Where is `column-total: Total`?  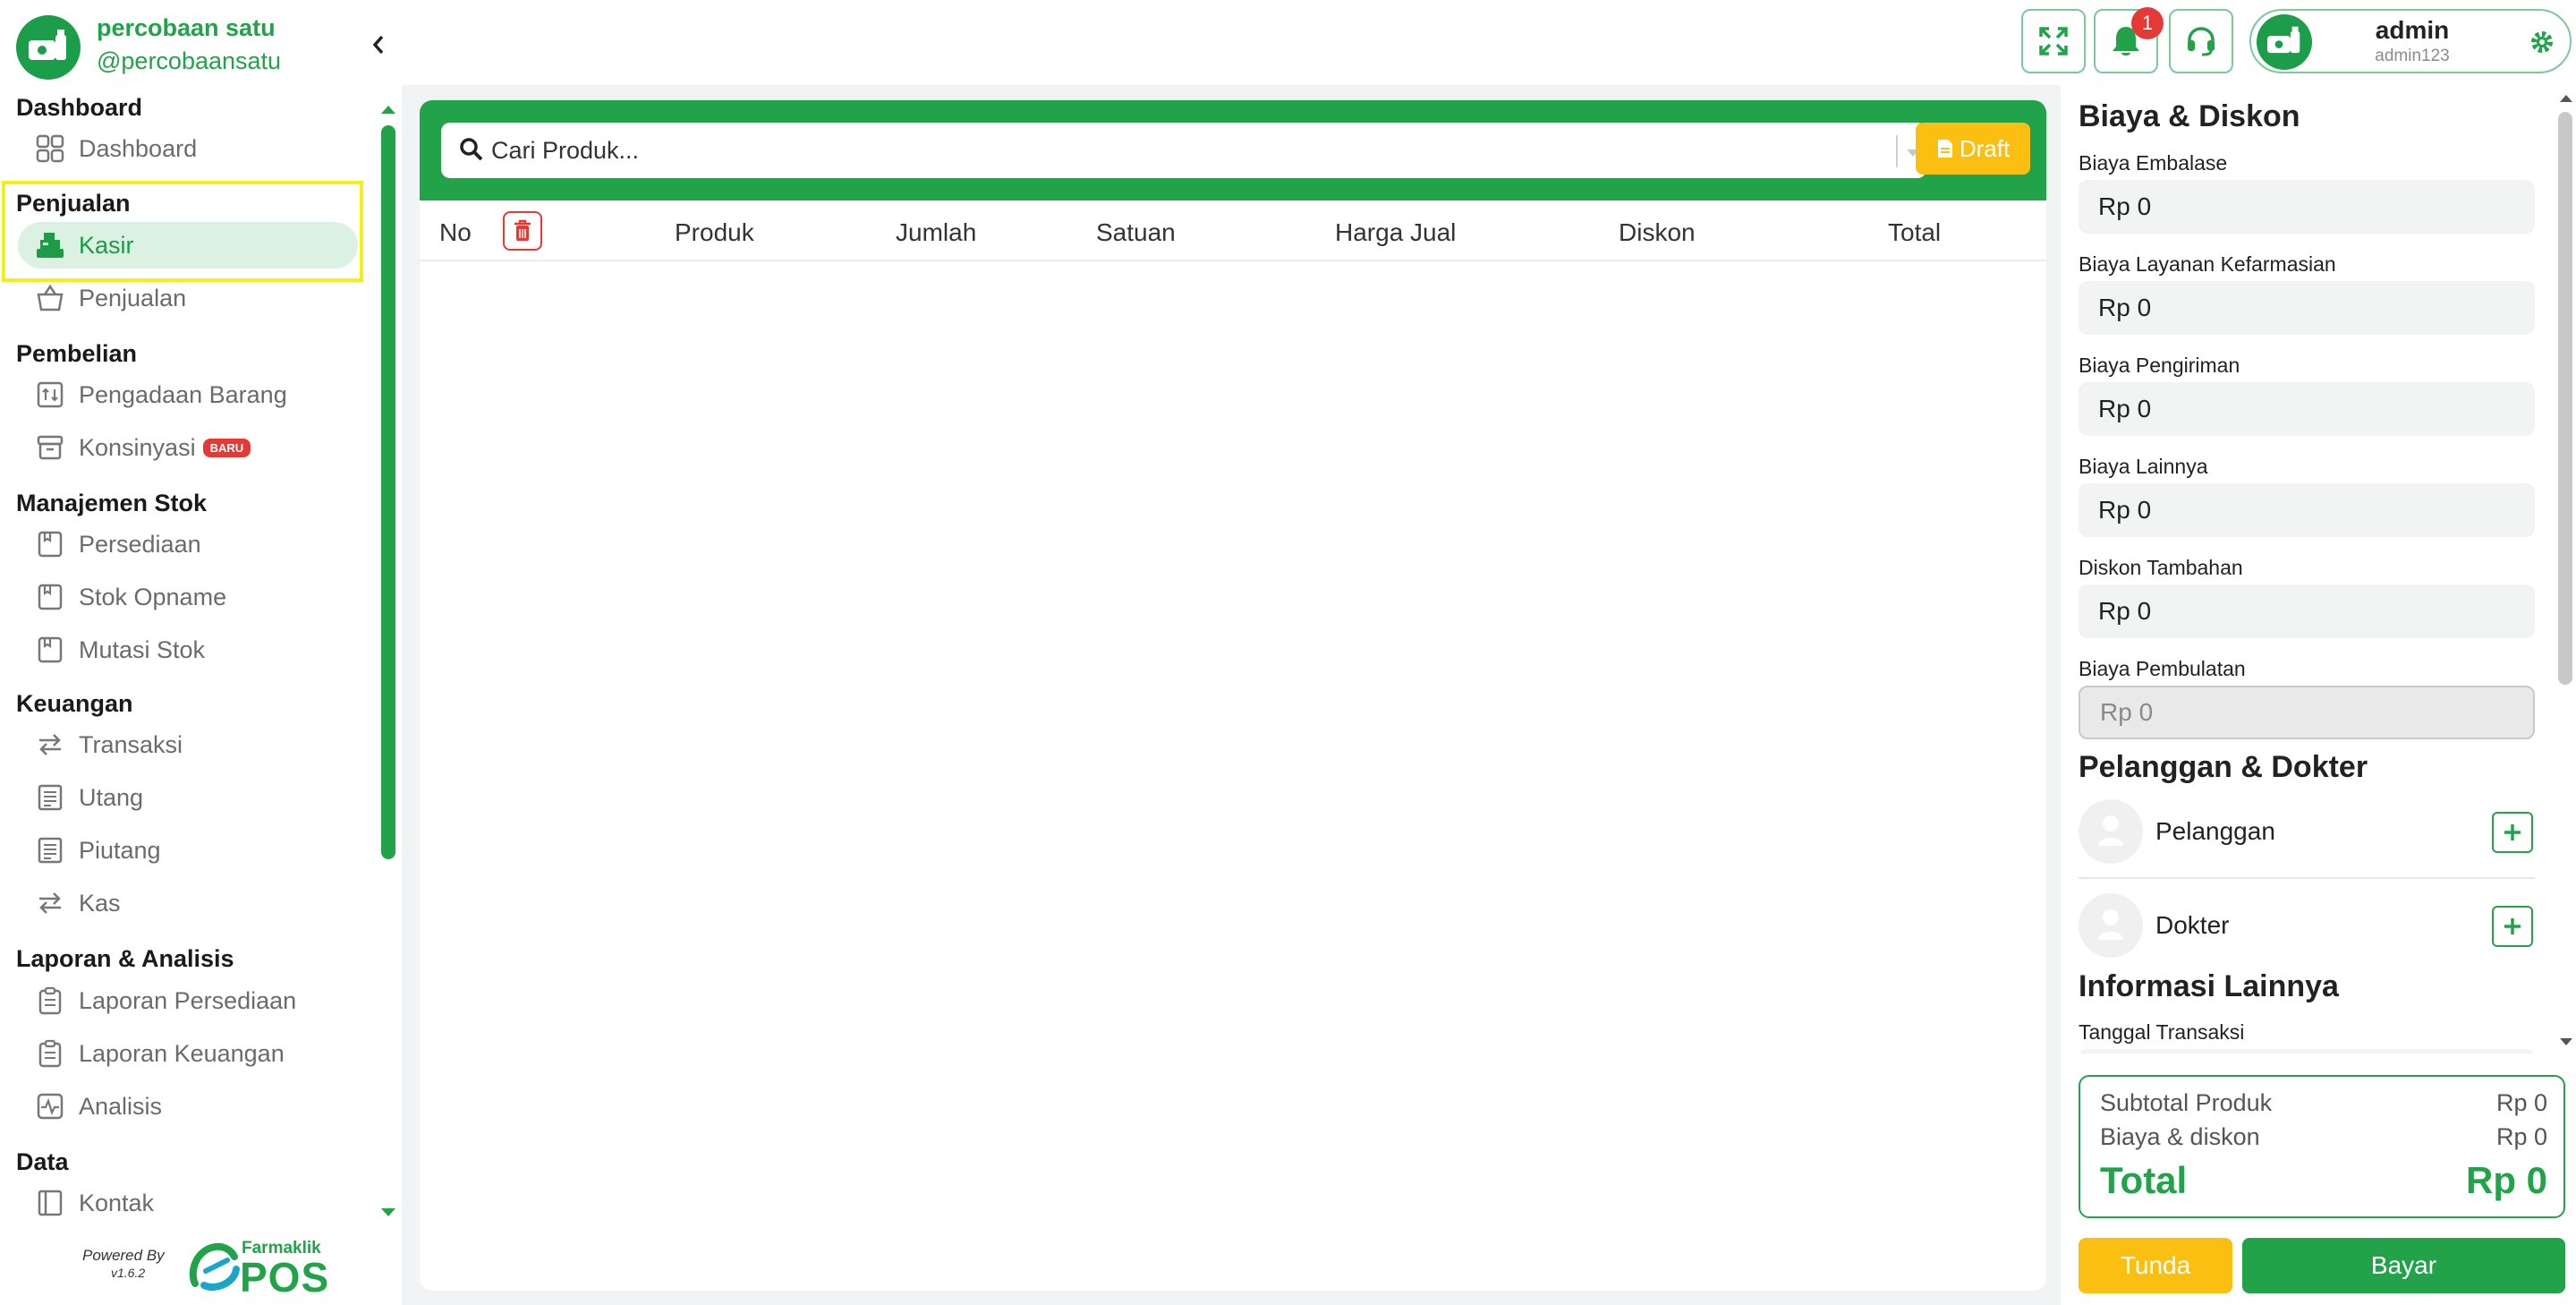 column-total: Total is located at coordinates (1915, 232).